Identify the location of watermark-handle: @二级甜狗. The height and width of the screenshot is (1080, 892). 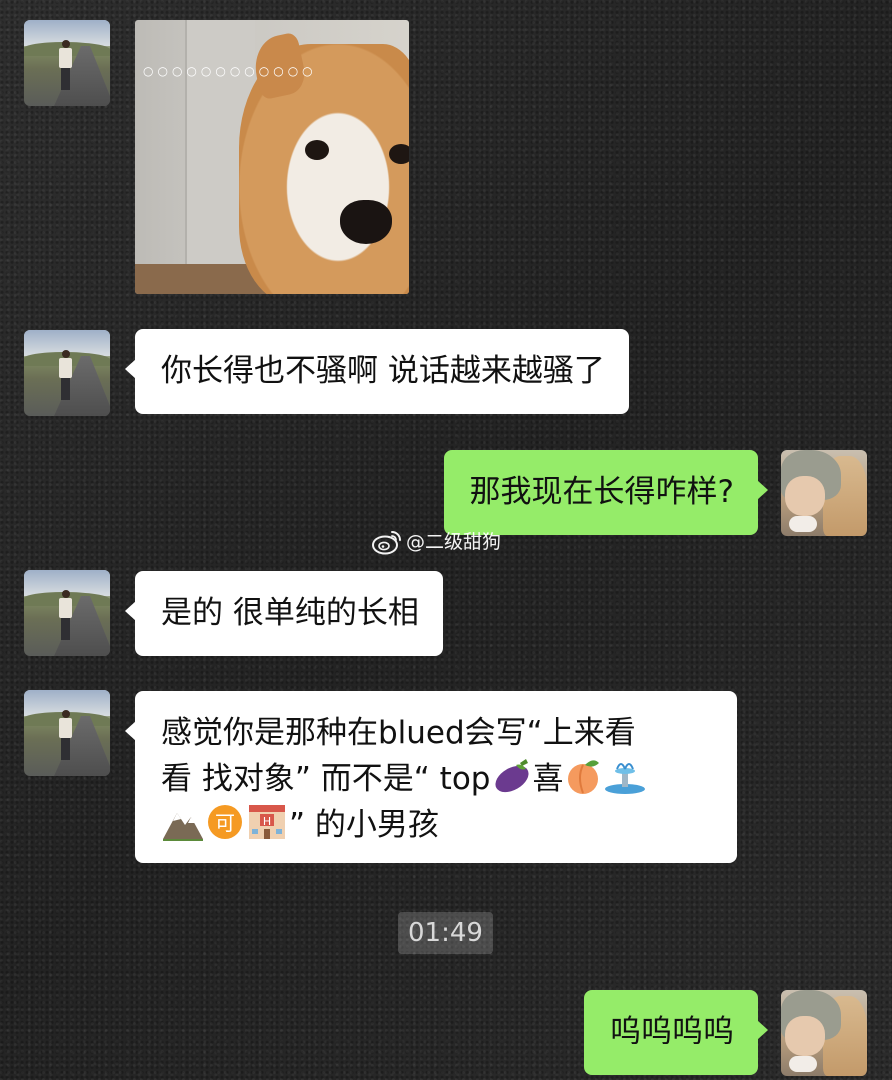
(454, 542).